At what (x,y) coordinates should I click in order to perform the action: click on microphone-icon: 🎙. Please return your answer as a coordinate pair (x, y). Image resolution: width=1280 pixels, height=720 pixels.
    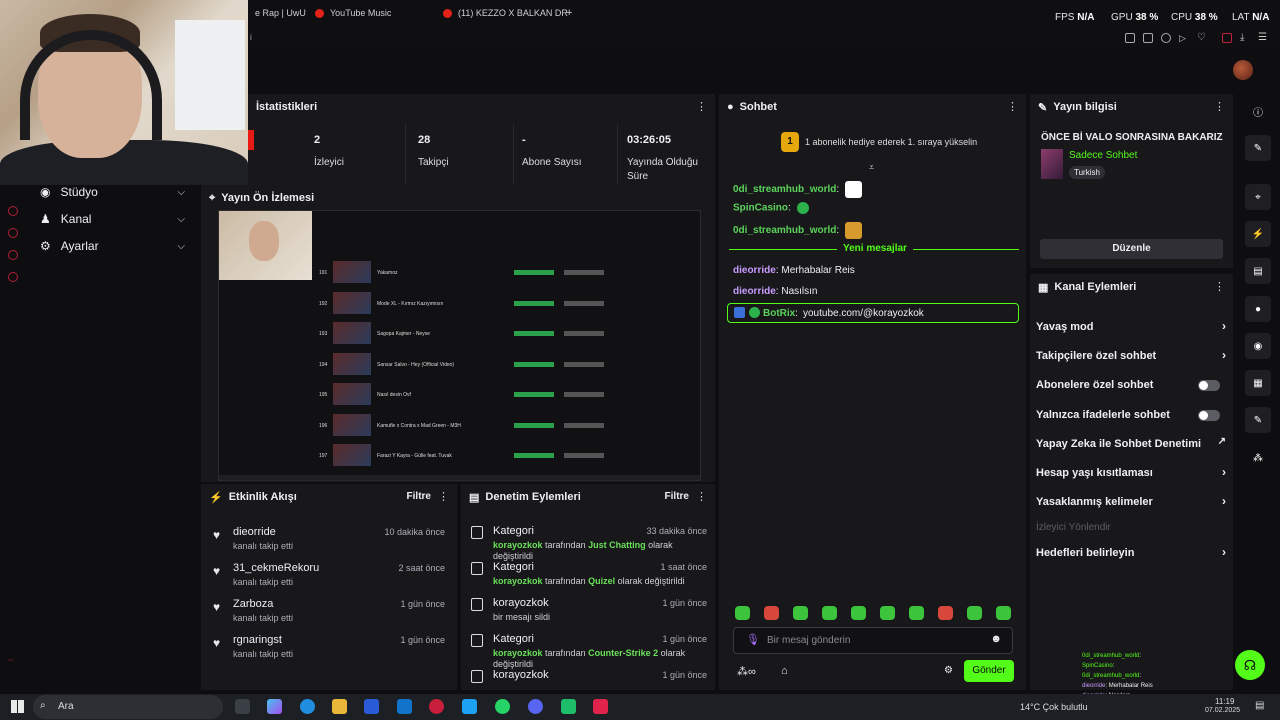
    Looking at the image, I should click on (753, 639).